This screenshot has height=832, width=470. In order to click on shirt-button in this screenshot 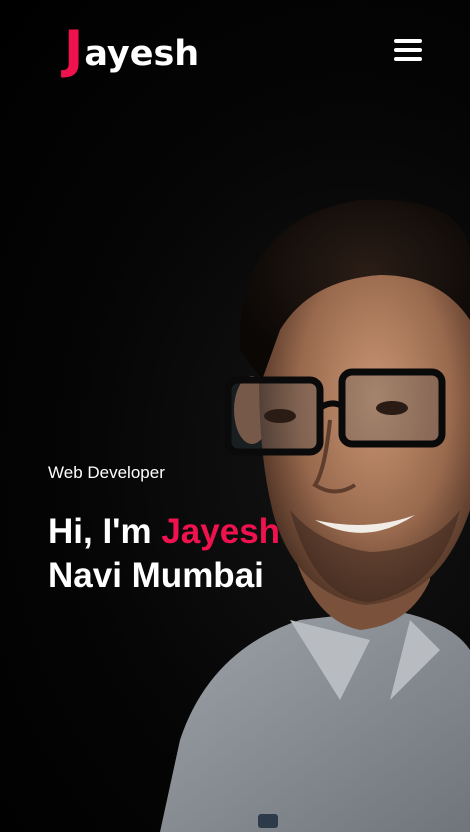, I will do `click(268, 821)`.